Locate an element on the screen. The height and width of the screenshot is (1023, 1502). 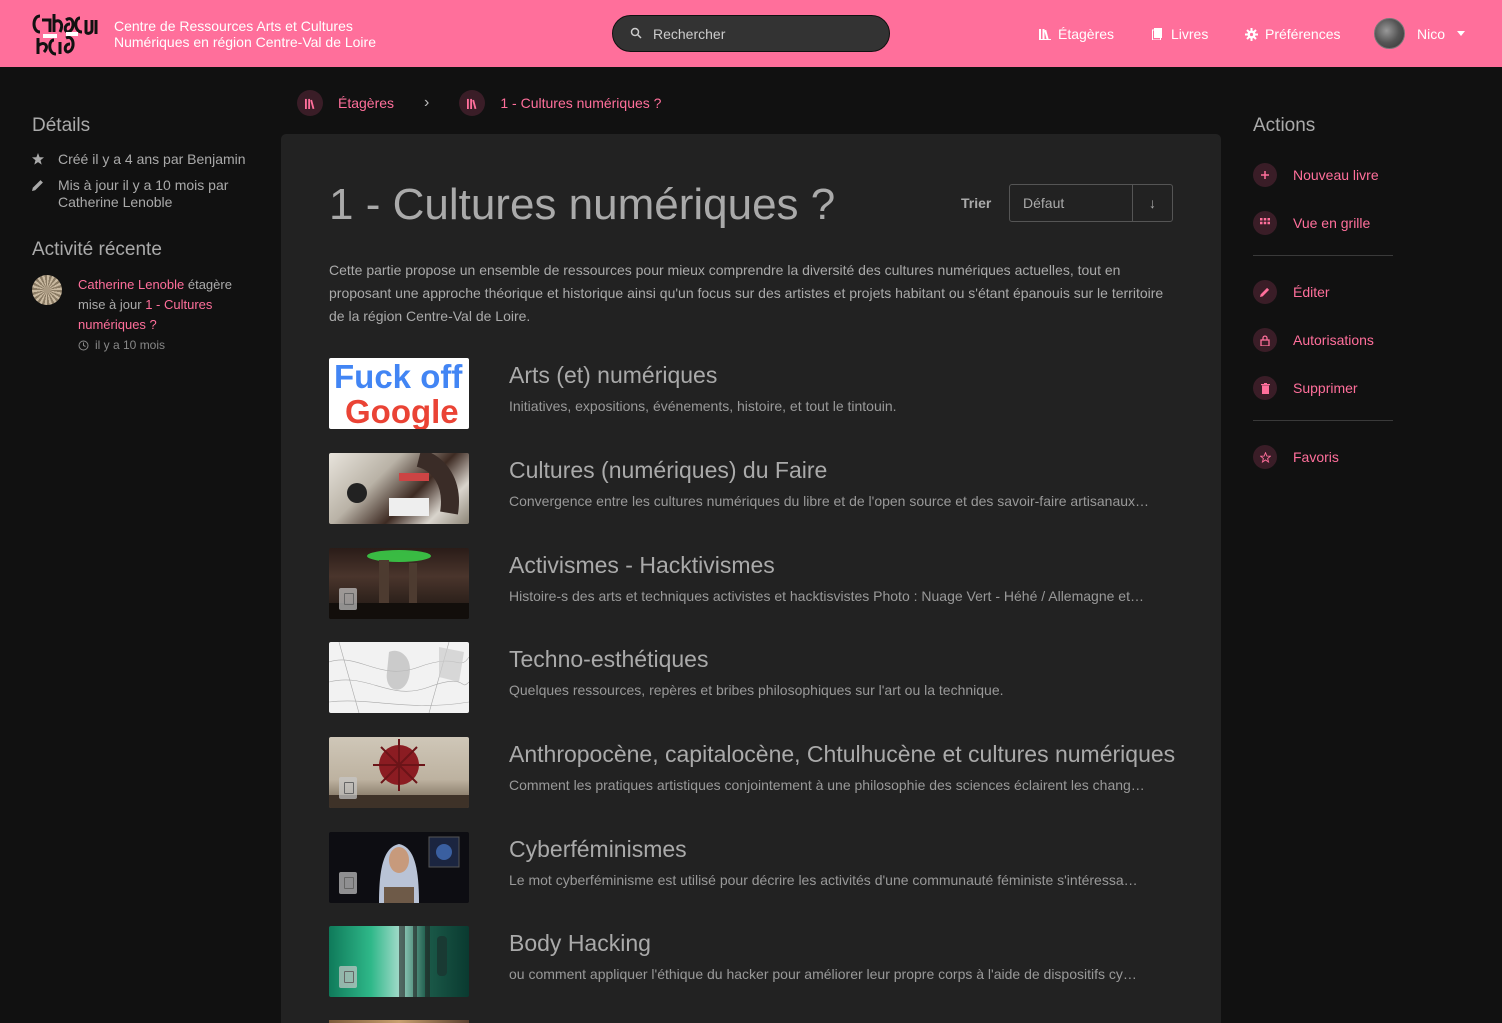
book-cover: Fuck off Google is located at coordinates (399, 393).